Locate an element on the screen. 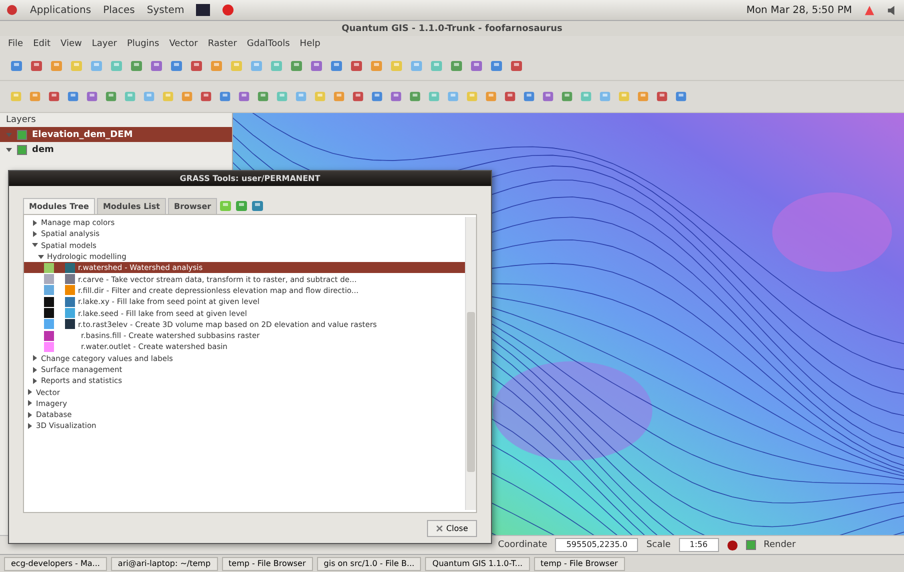 The height and width of the screenshot is (572, 904). taskbar-button: ari@ari-laptop: ~/temp is located at coordinates (164, 563).